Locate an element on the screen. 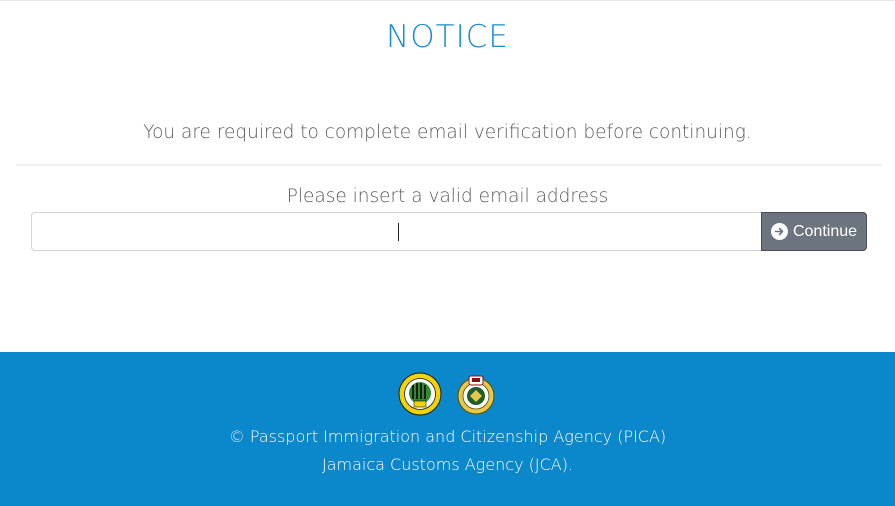 Image resolution: width=895 pixels, height=506 pixels. continue-button: Continue is located at coordinates (814, 231).